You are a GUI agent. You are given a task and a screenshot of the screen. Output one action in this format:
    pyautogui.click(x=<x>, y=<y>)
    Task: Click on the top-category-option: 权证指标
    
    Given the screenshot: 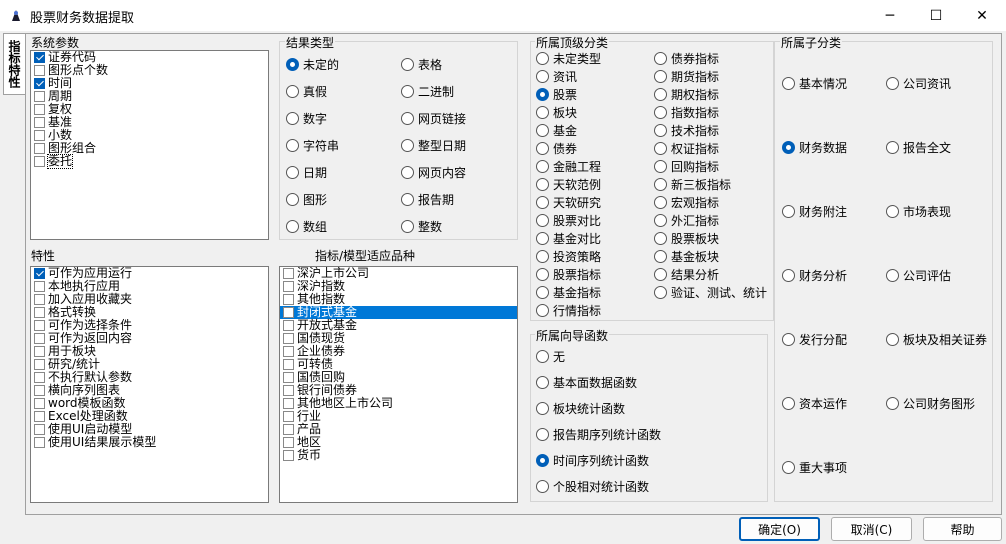 What is the action you would take?
    pyautogui.click(x=686, y=148)
    